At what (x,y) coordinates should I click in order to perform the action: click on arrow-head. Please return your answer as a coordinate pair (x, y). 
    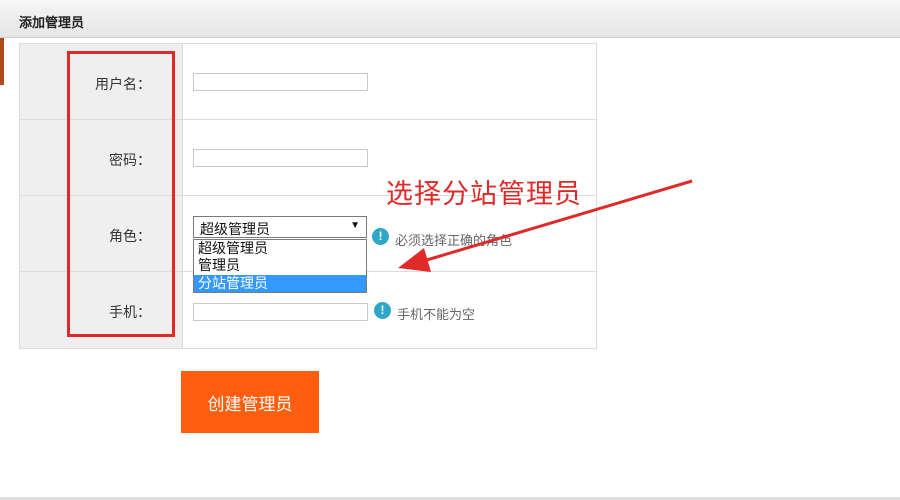
    Looking at the image, I should click on (414, 260).